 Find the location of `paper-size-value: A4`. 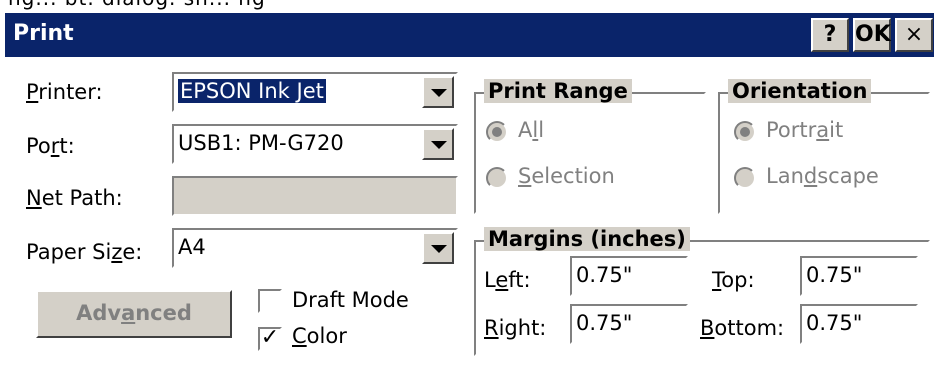

paper-size-value: A4 is located at coordinates (192, 247).